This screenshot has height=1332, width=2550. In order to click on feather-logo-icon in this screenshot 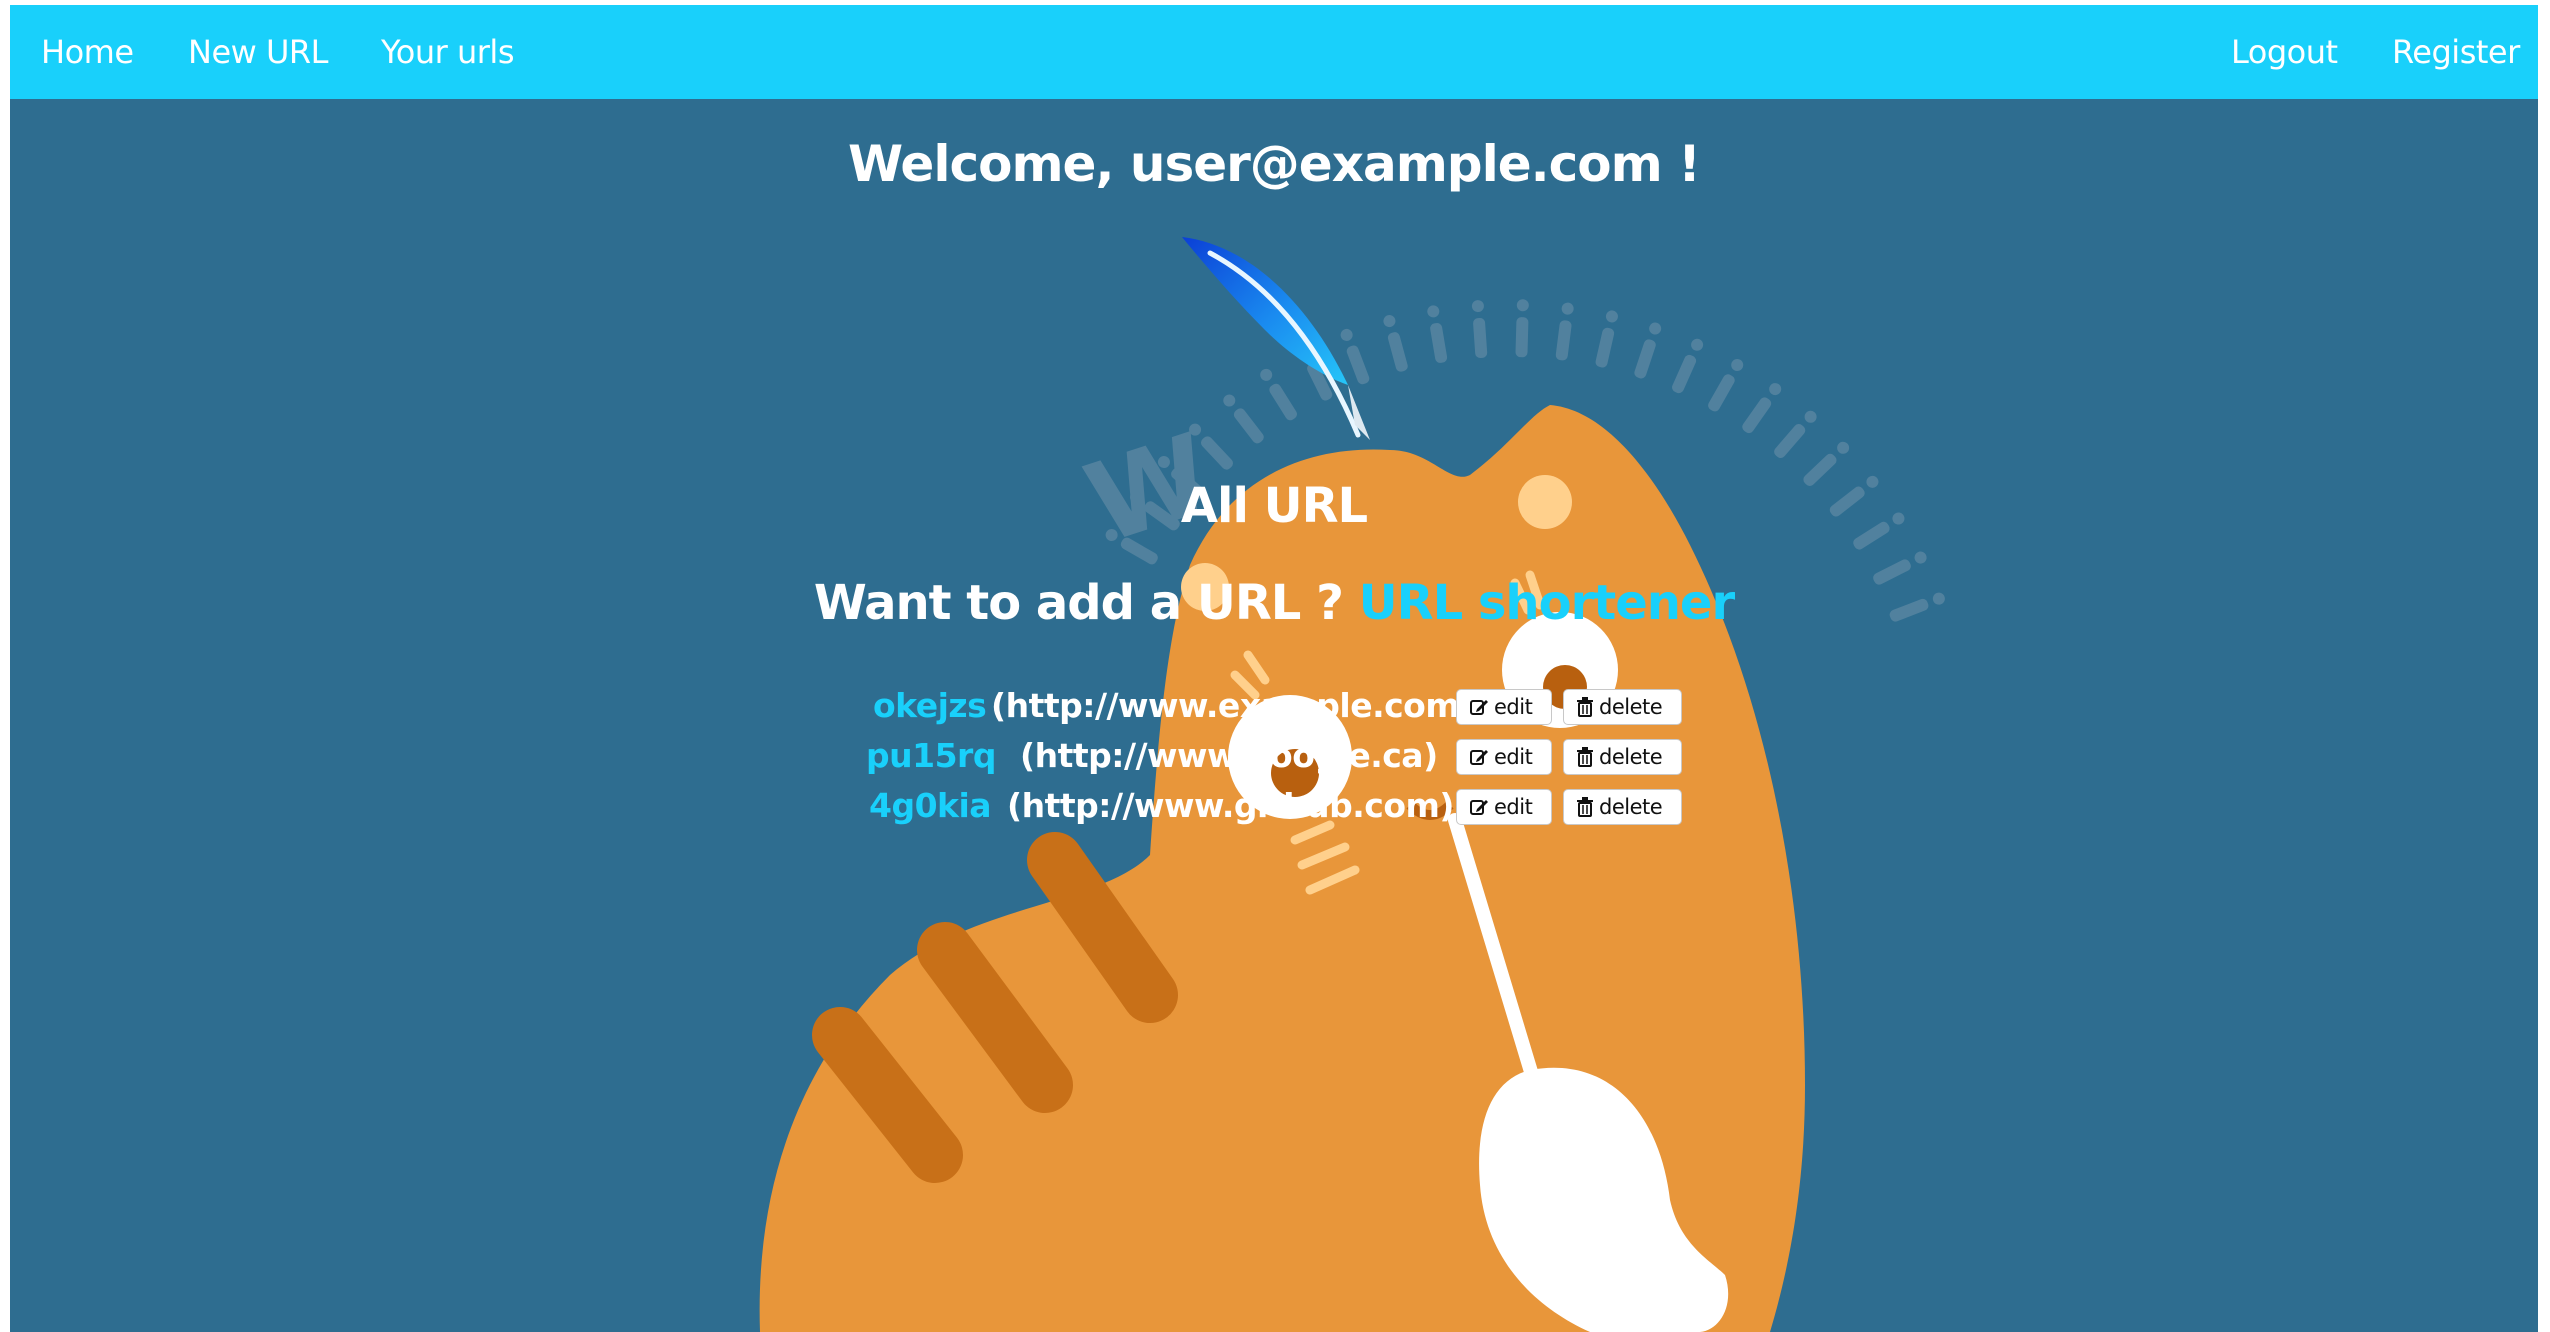, I will do `click(1276, 338)`.